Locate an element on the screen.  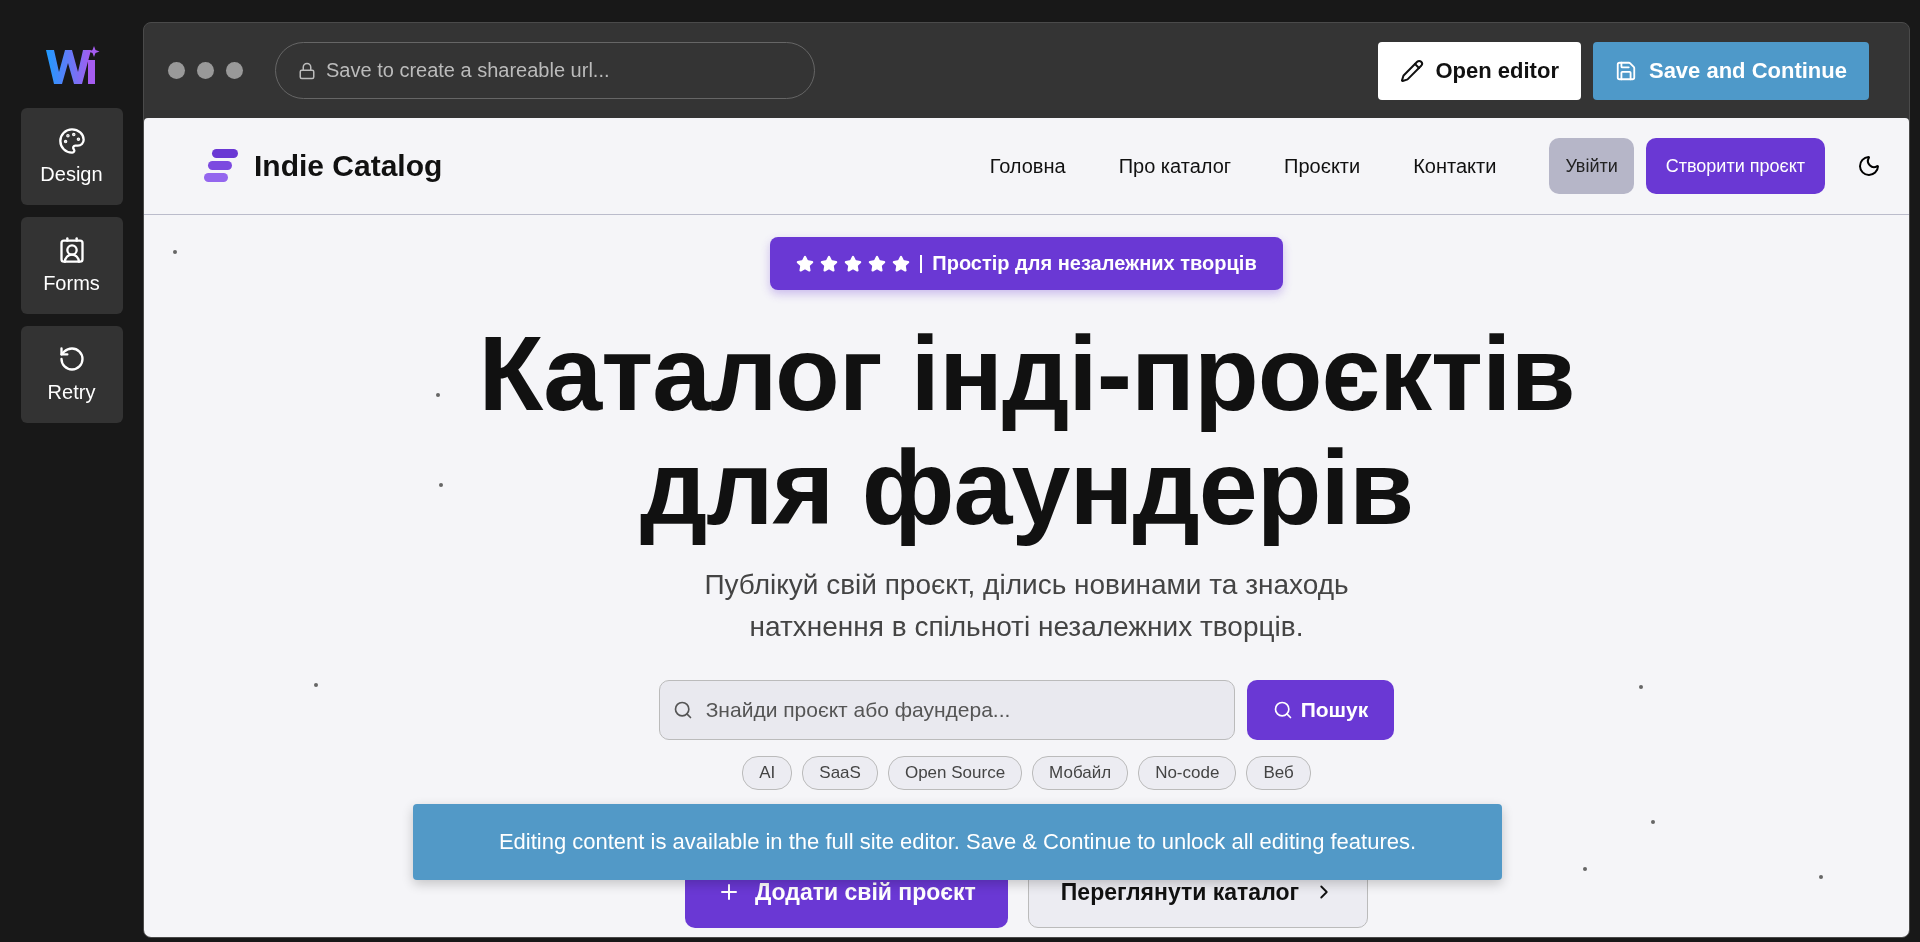
nav-link: Проєкти is located at coordinates (1322, 166).